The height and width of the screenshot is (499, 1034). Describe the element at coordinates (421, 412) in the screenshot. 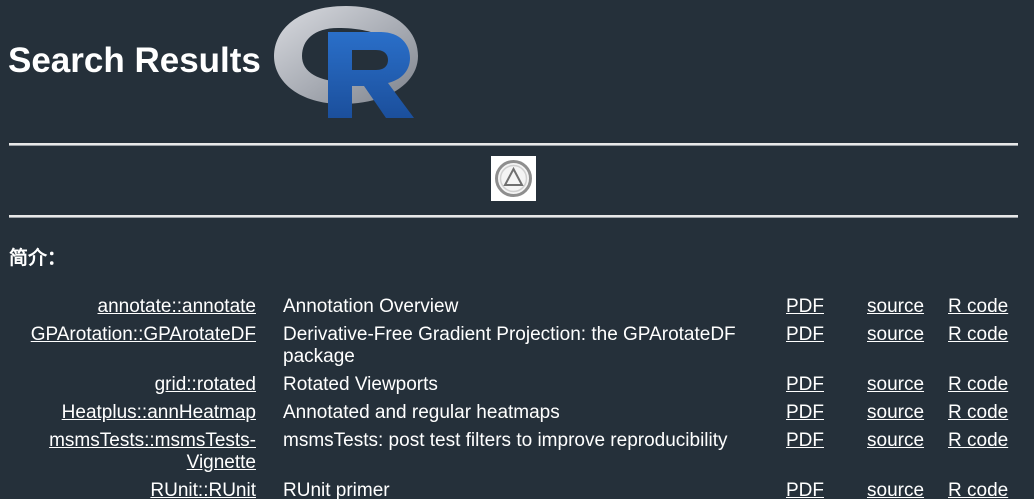

I see `result-description: Annotated and regular heatmaps` at that location.